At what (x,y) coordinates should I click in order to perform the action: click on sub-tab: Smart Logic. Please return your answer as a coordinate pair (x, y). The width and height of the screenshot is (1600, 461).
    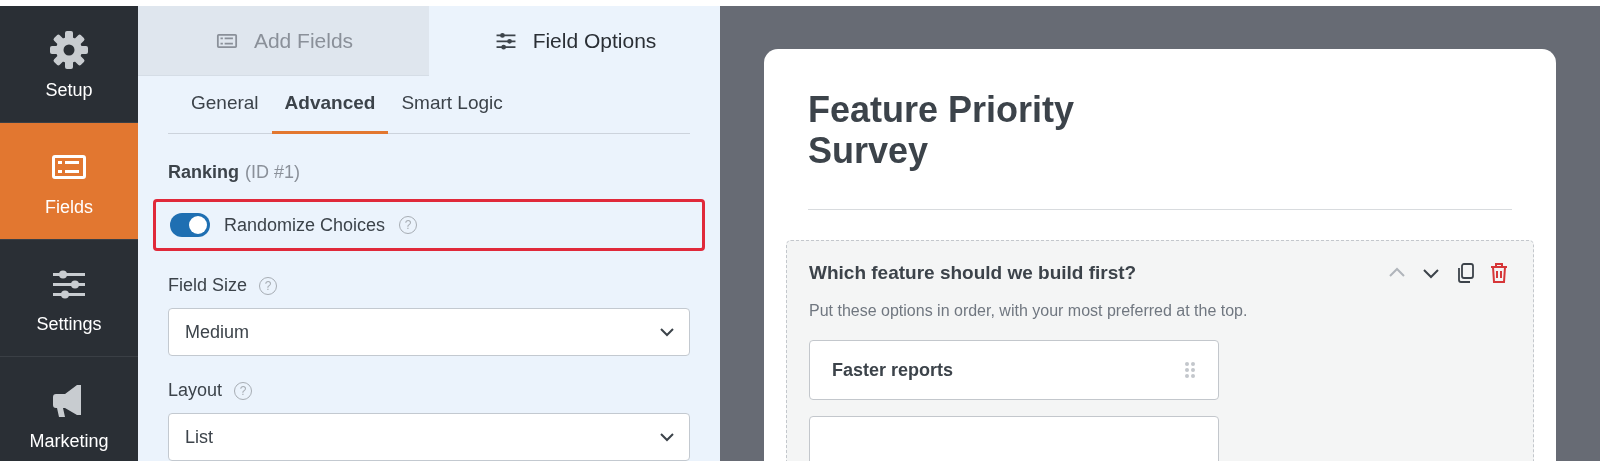
    Looking at the image, I should click on (452, 105).